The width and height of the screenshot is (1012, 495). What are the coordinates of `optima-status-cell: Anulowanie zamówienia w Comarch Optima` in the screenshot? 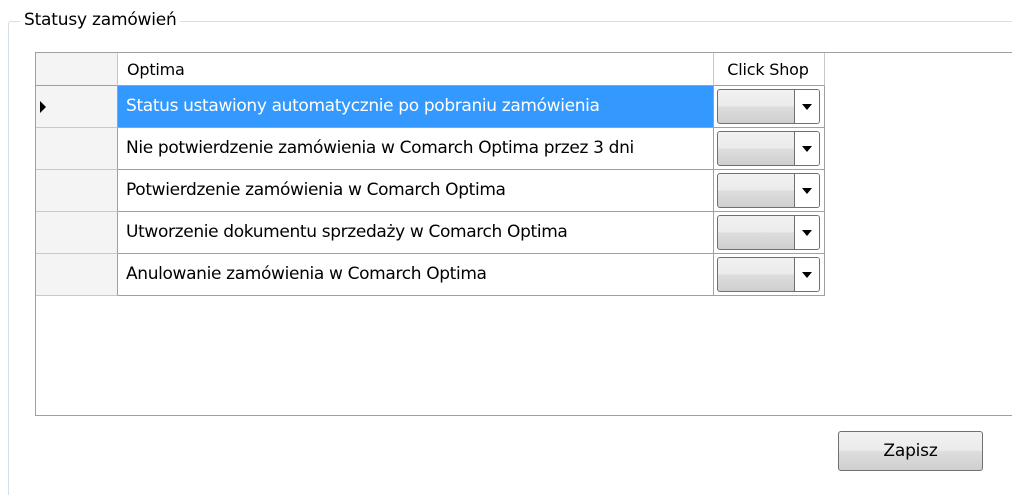 It's located at (416, 275).